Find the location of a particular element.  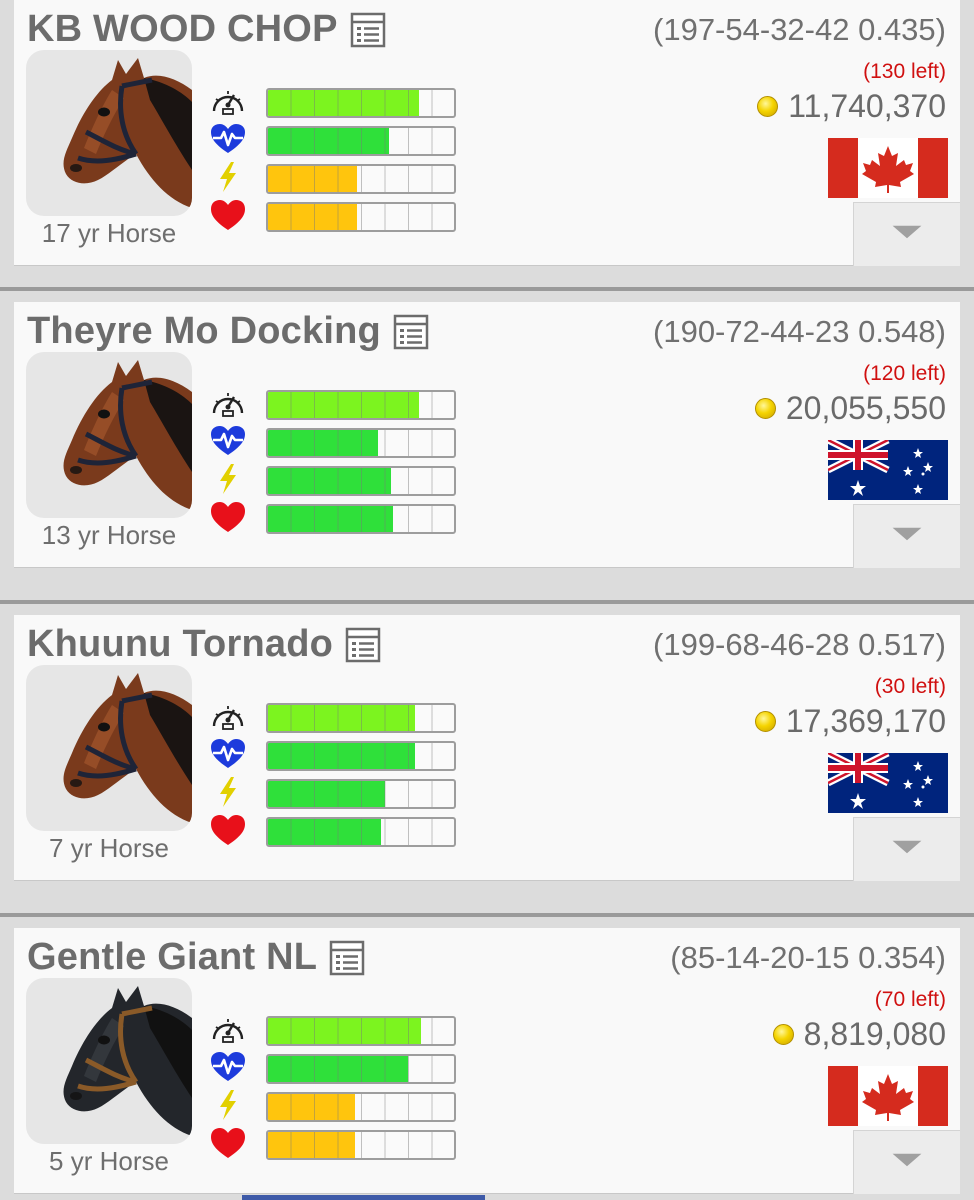

earnings: 11,740,370 is located at coordinates (851, 106).